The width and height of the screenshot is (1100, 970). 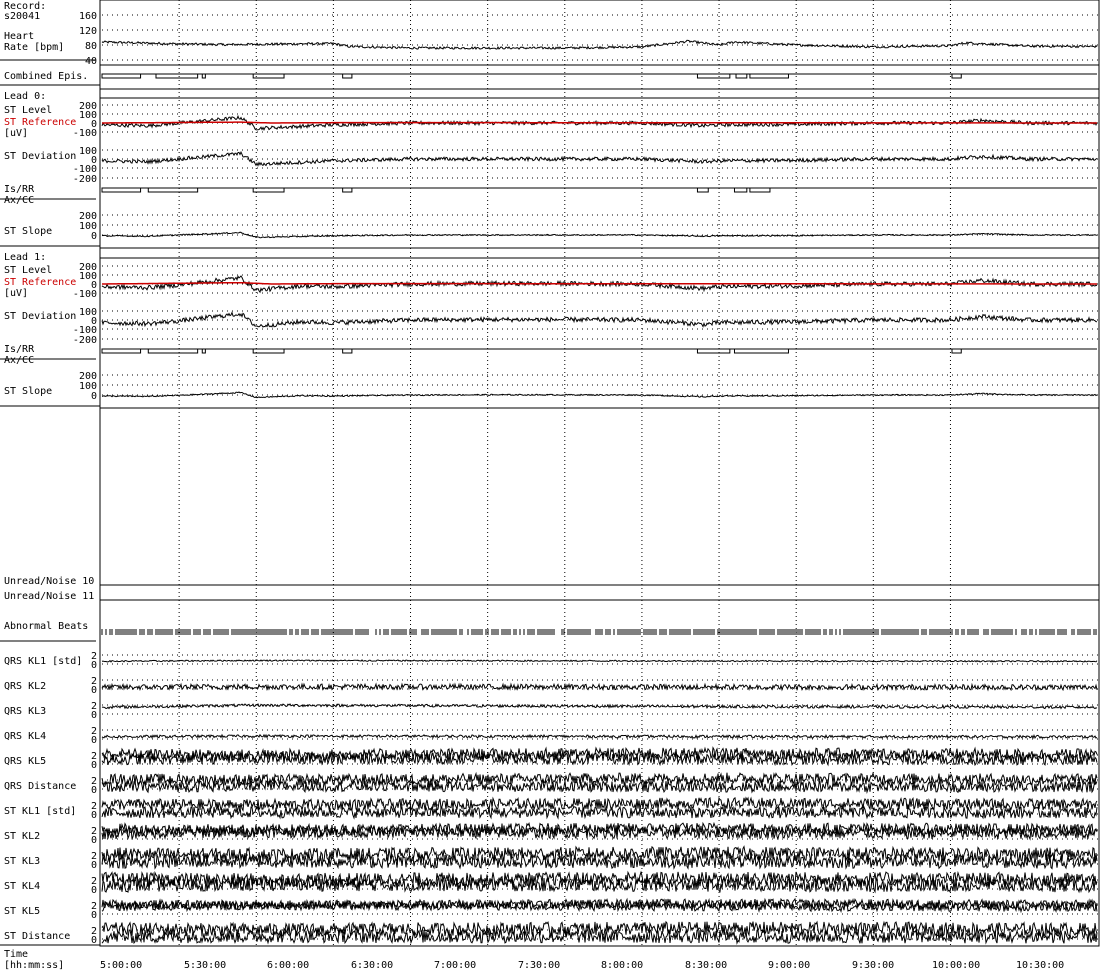 What do you see at coordinates (22, 911) in the screenshot?
I see `st-kl5-label: ST KL5` at bounding box center [22, 911].